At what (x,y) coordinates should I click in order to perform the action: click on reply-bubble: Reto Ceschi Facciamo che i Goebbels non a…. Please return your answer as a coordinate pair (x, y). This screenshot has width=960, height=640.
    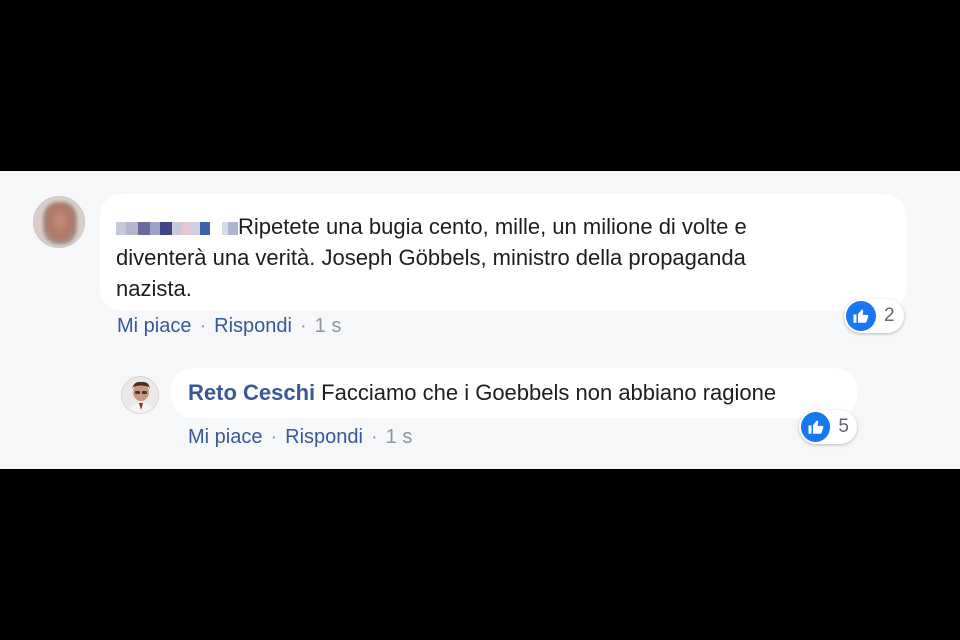
    Looking at the image, I should click on (514, 393).